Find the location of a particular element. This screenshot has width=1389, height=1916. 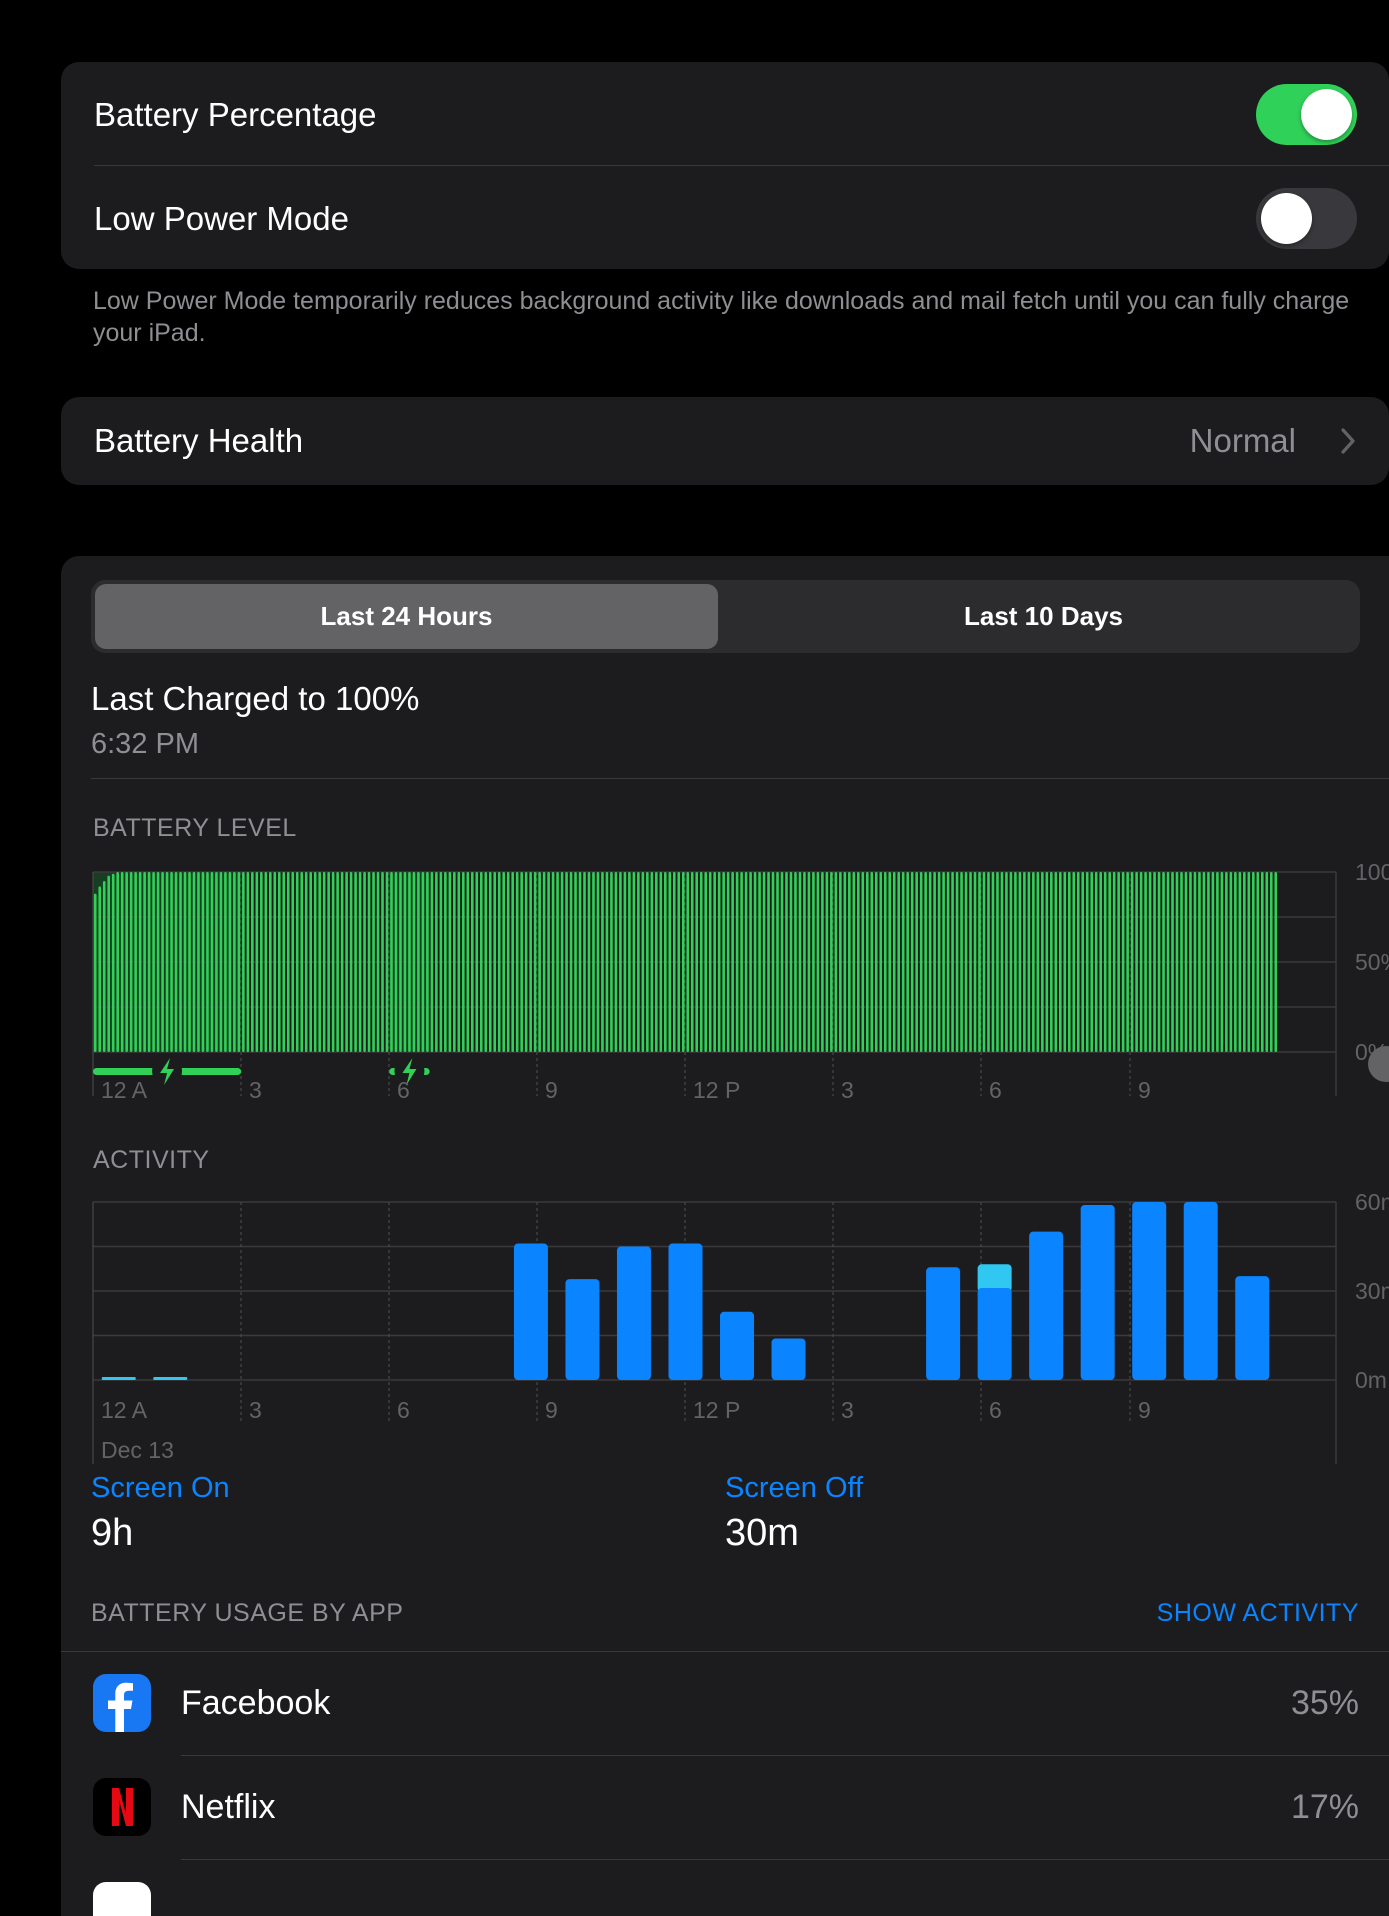

y-tick-label: 30m is located at coordinates (1372, 1291).